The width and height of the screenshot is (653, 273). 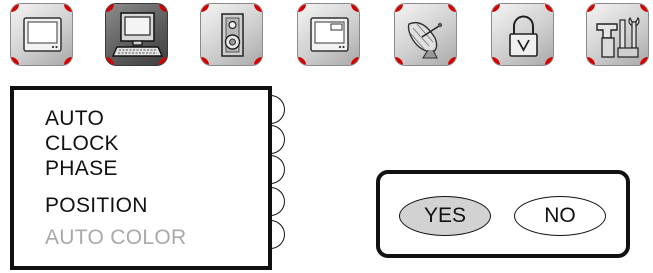 I want to click on tab-audio, so click(x=231, y=34).